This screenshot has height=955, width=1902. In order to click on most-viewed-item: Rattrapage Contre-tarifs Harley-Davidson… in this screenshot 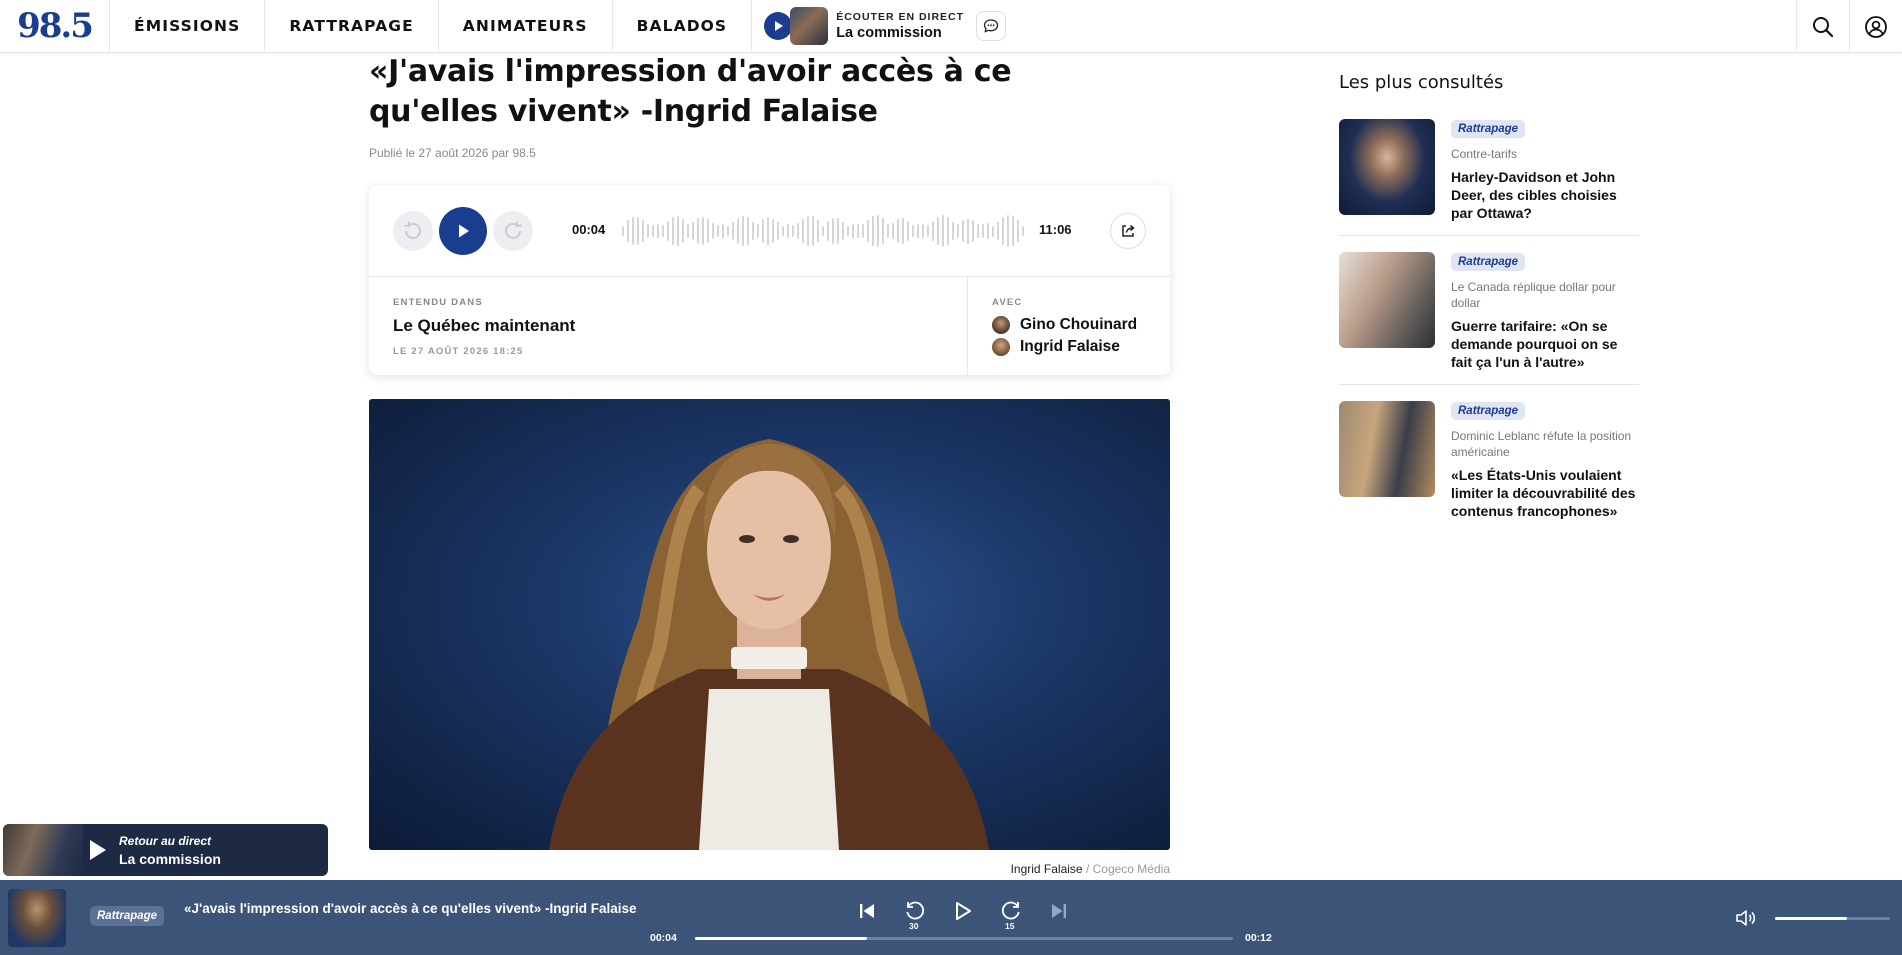, I will do `click(1489, 177)`.